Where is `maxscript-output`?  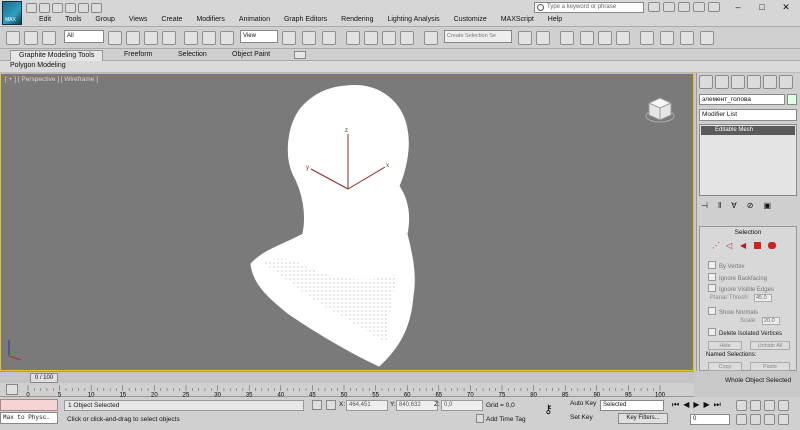
maxscript-output is located at coordinates (29, 405).